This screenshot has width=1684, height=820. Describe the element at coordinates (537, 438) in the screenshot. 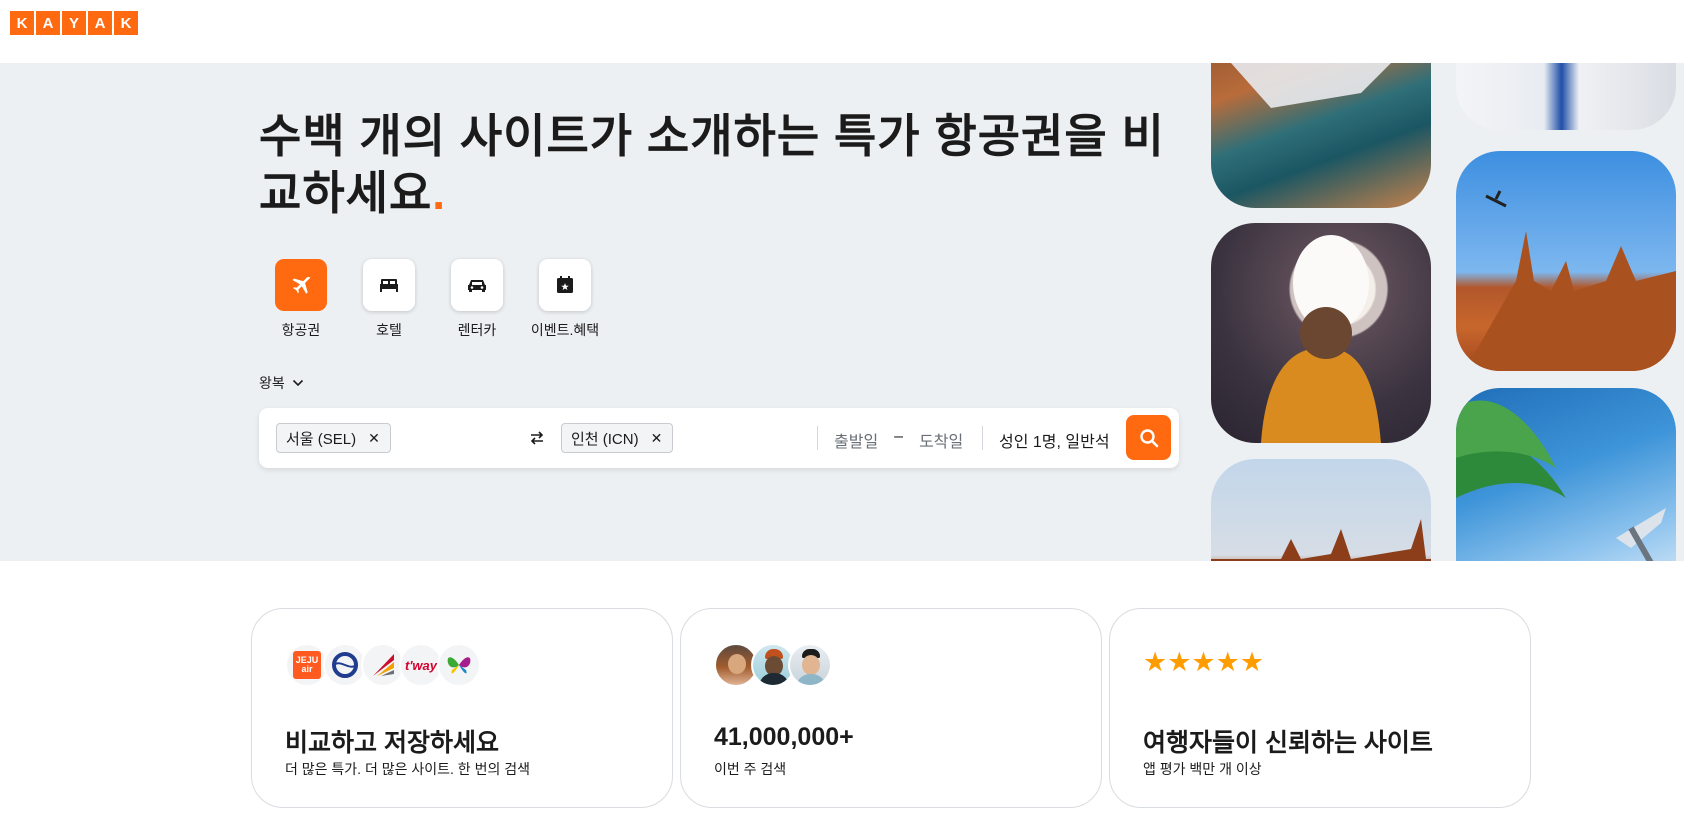

I see `swap-icon` at that location.